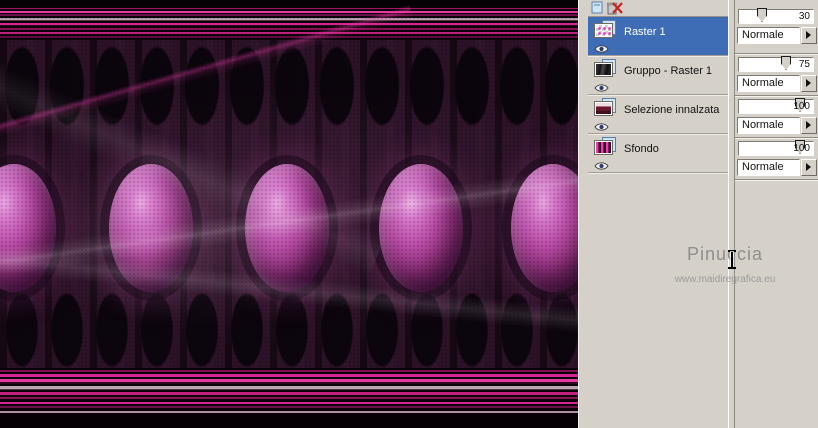 This screenshot has height=428, width=818. Describe the element at coordinates (289, 421) in the screenshot. I see `artwork-bottom-border` at that location.